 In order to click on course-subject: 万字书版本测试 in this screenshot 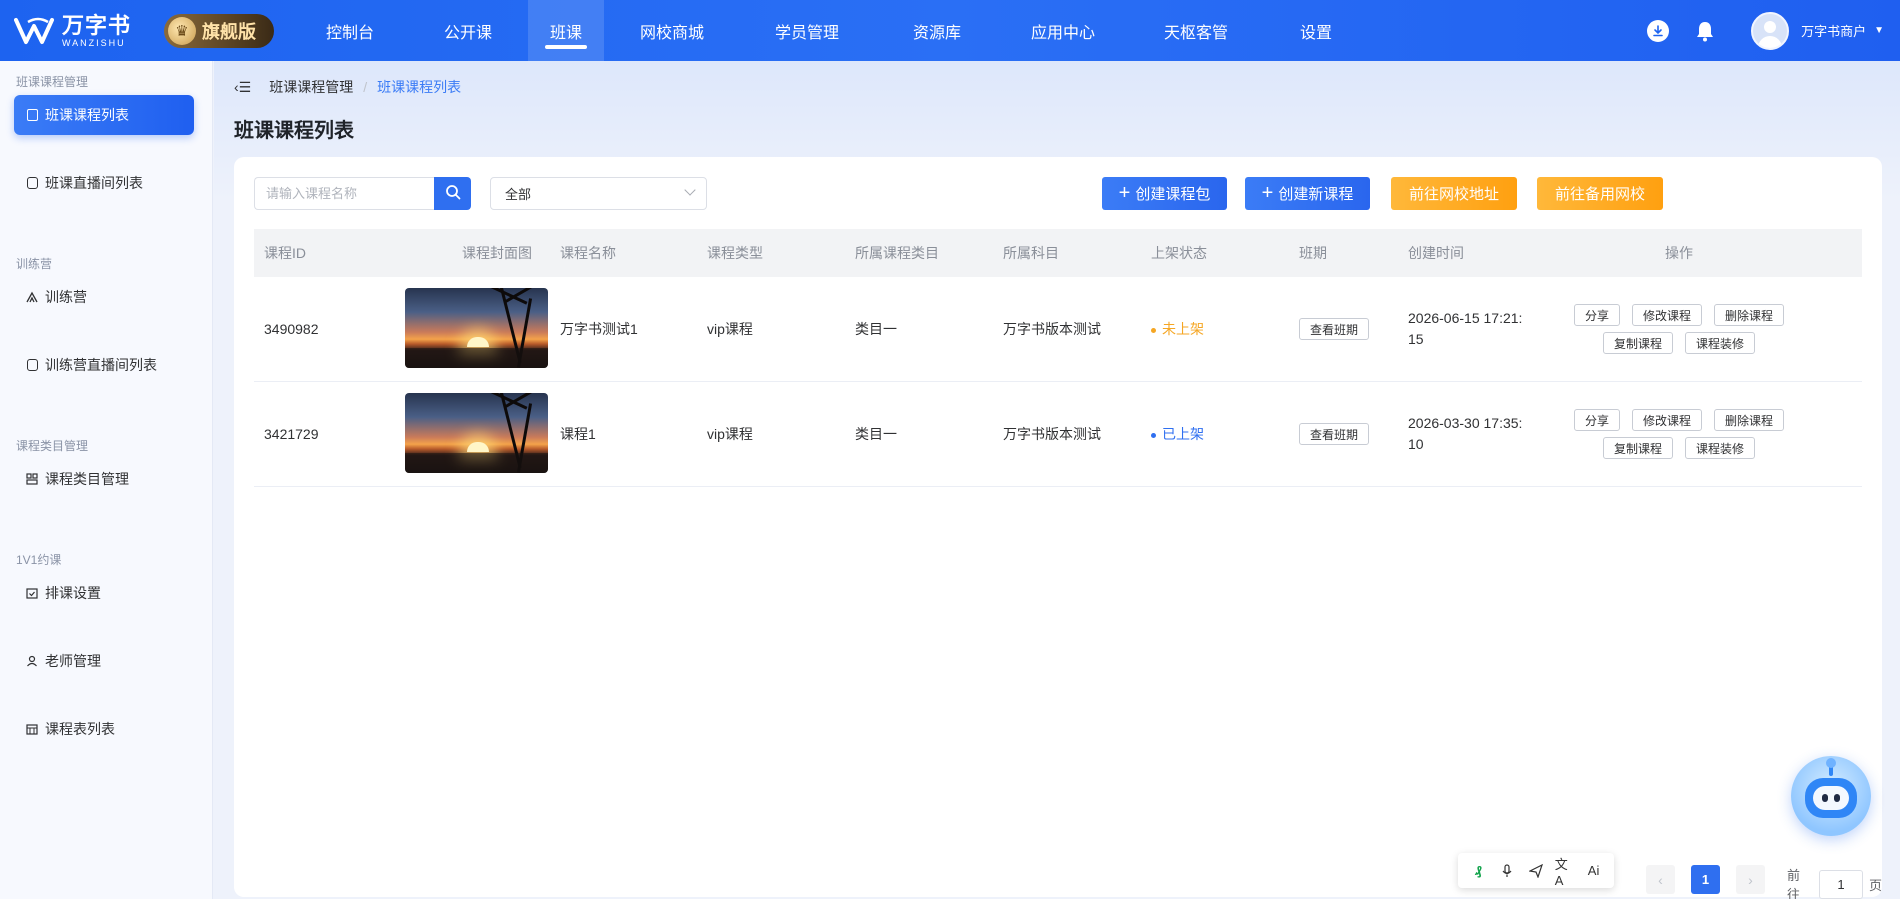, I will do `click(1052, 434)`.